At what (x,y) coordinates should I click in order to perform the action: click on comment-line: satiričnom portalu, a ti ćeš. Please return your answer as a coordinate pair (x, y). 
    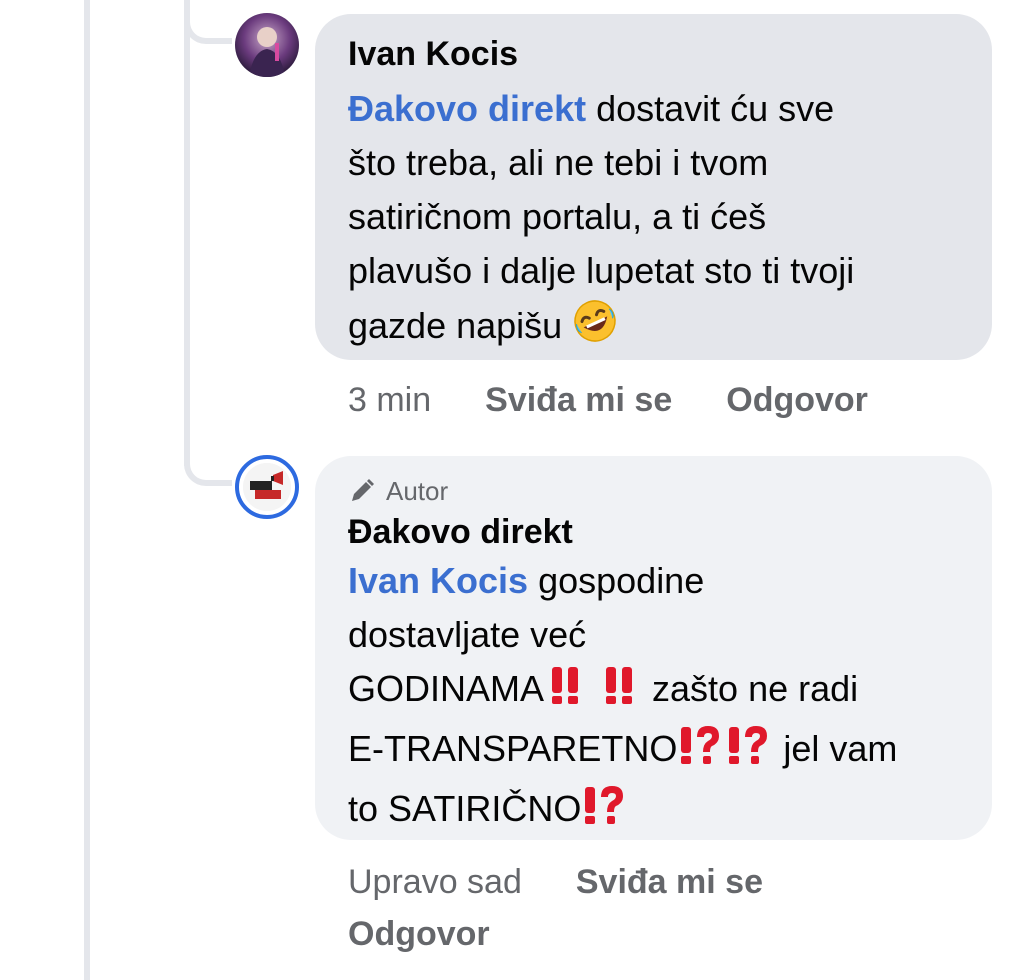
    Looking at the image, I should click on (557, 216).